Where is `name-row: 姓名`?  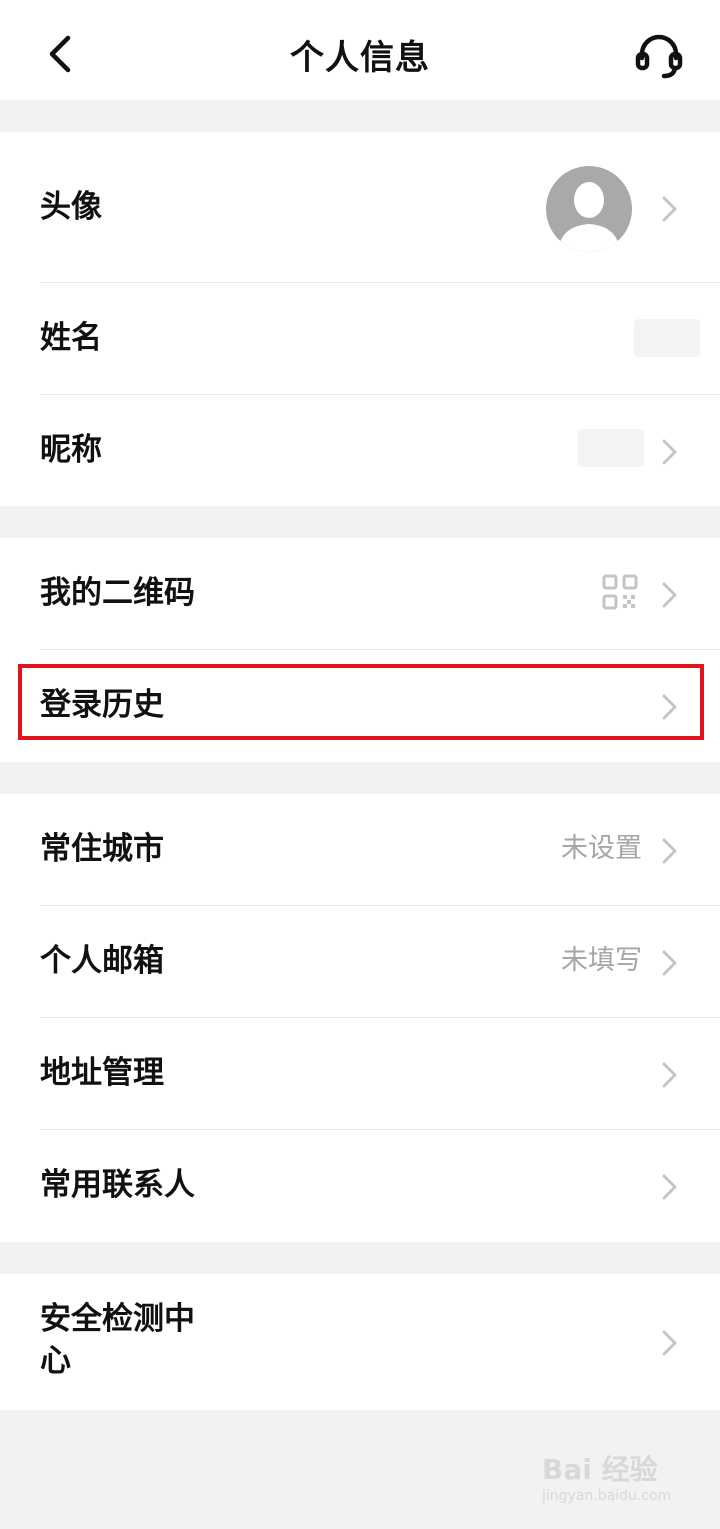 name-row: 姓名 is located at coordinates (360, 338).